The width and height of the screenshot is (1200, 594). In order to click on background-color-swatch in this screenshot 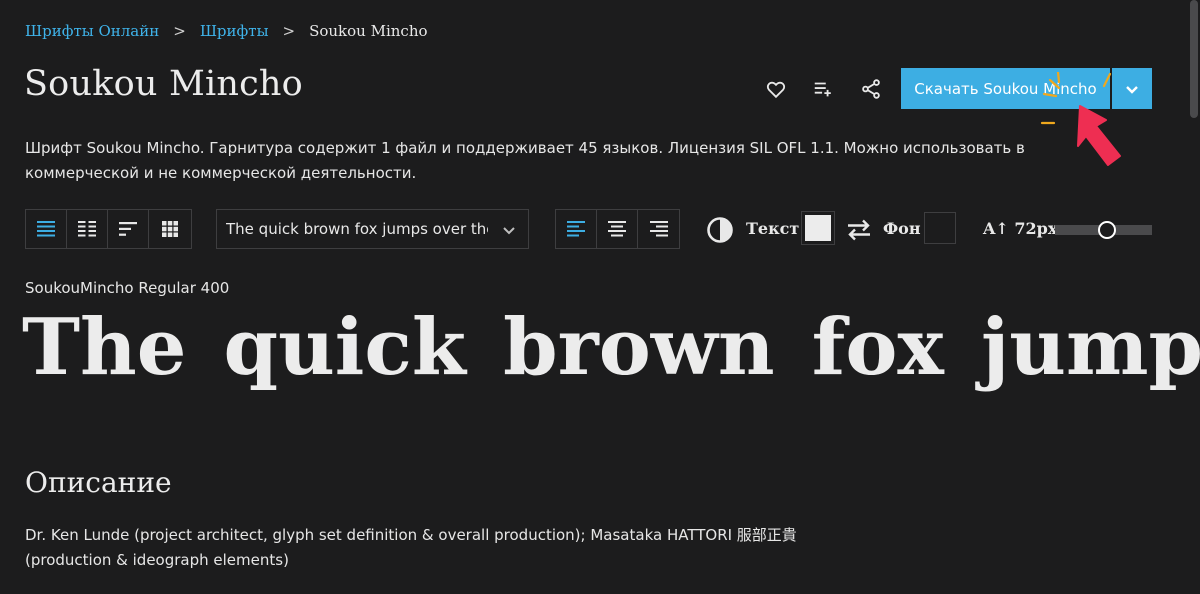, I will do `click(940, 228)`.